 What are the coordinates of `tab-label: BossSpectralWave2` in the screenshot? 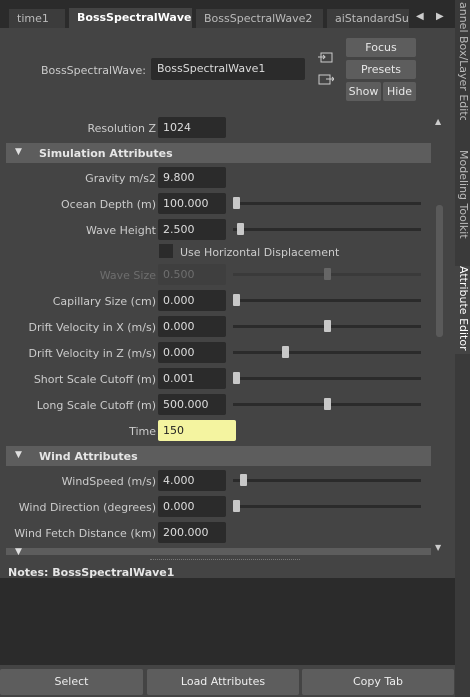 It's located at (258, 18).